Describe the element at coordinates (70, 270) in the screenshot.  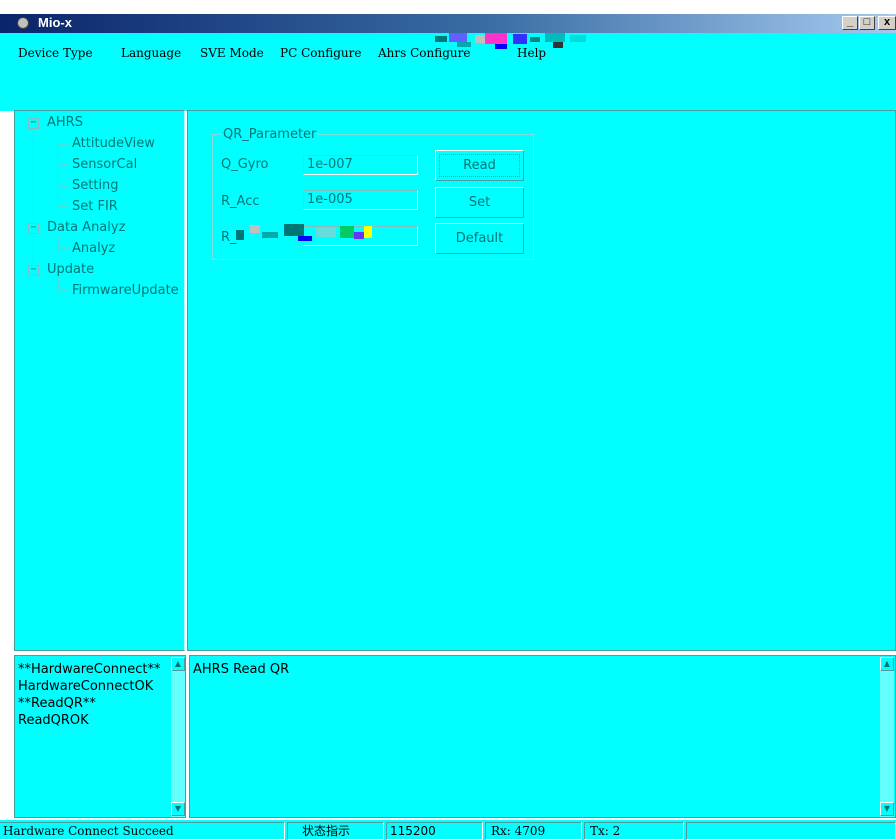
I see `tree-item-update: Update` at that location.